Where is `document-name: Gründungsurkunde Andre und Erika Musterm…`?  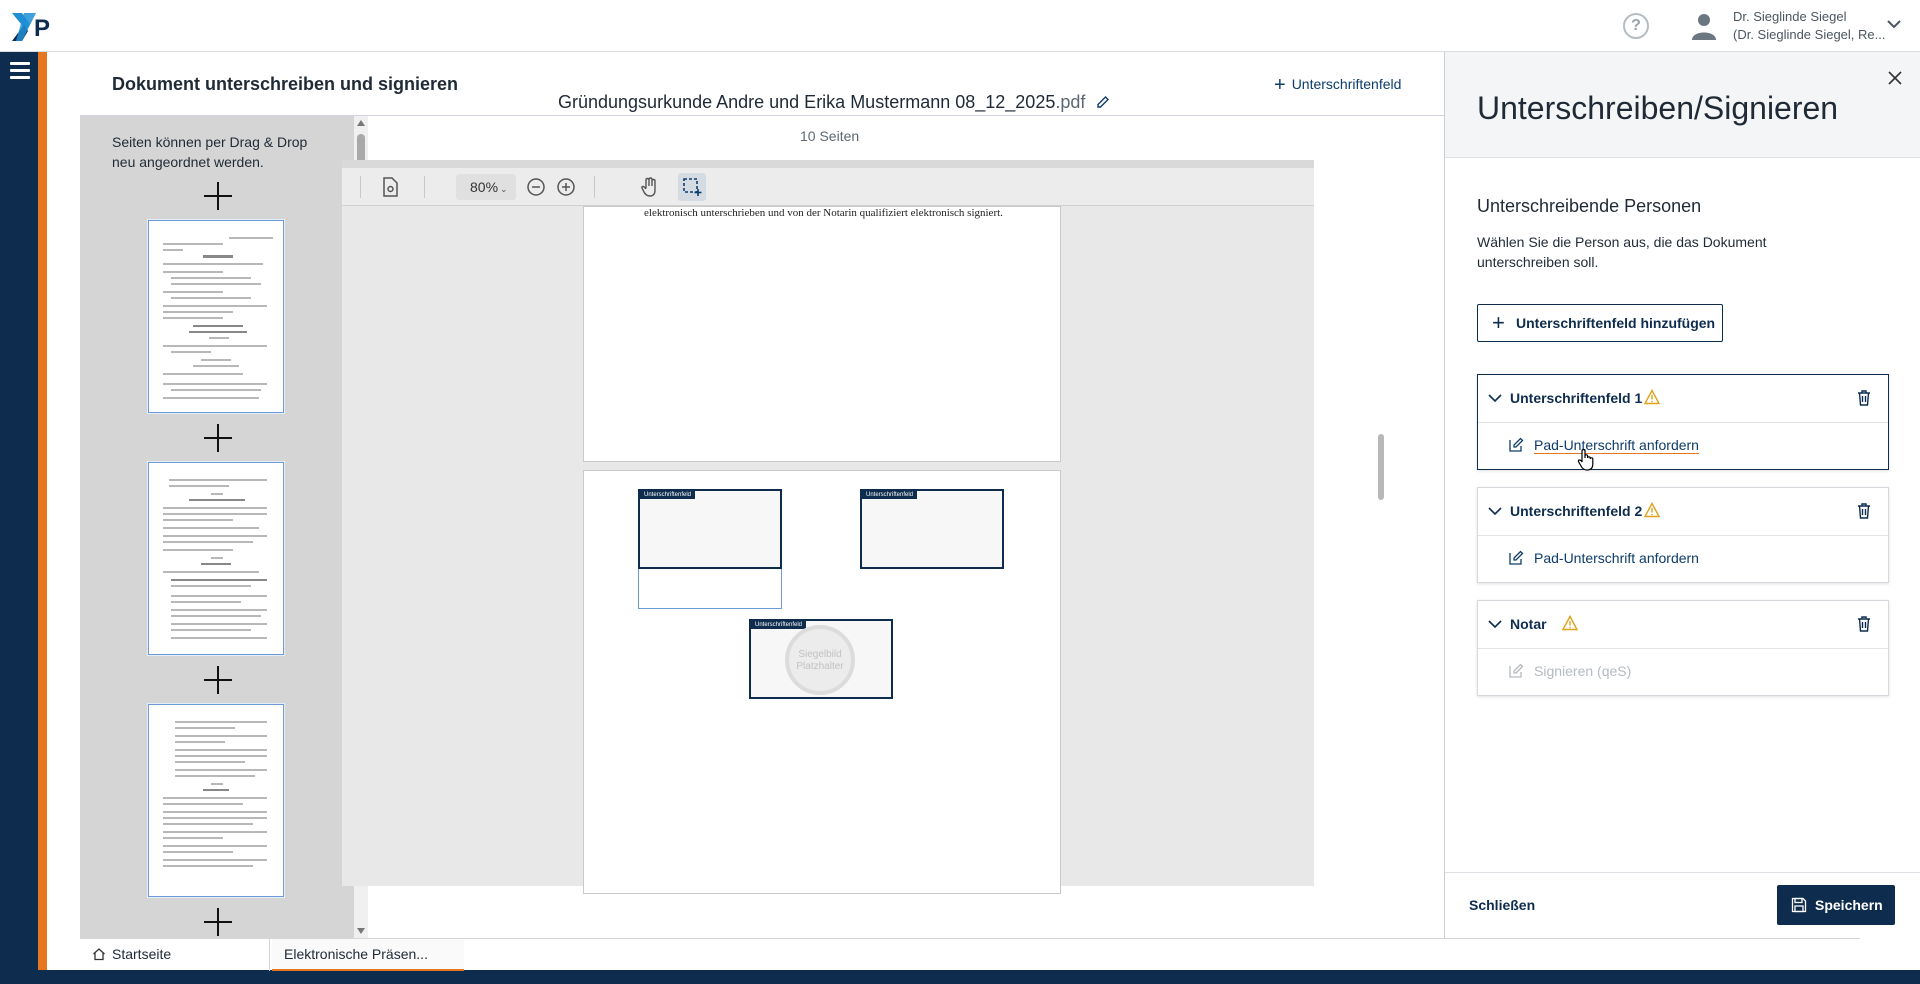 document-name: Gründungsurkunde Andre und Erika Musterm… is located at coordinates (807, 102).